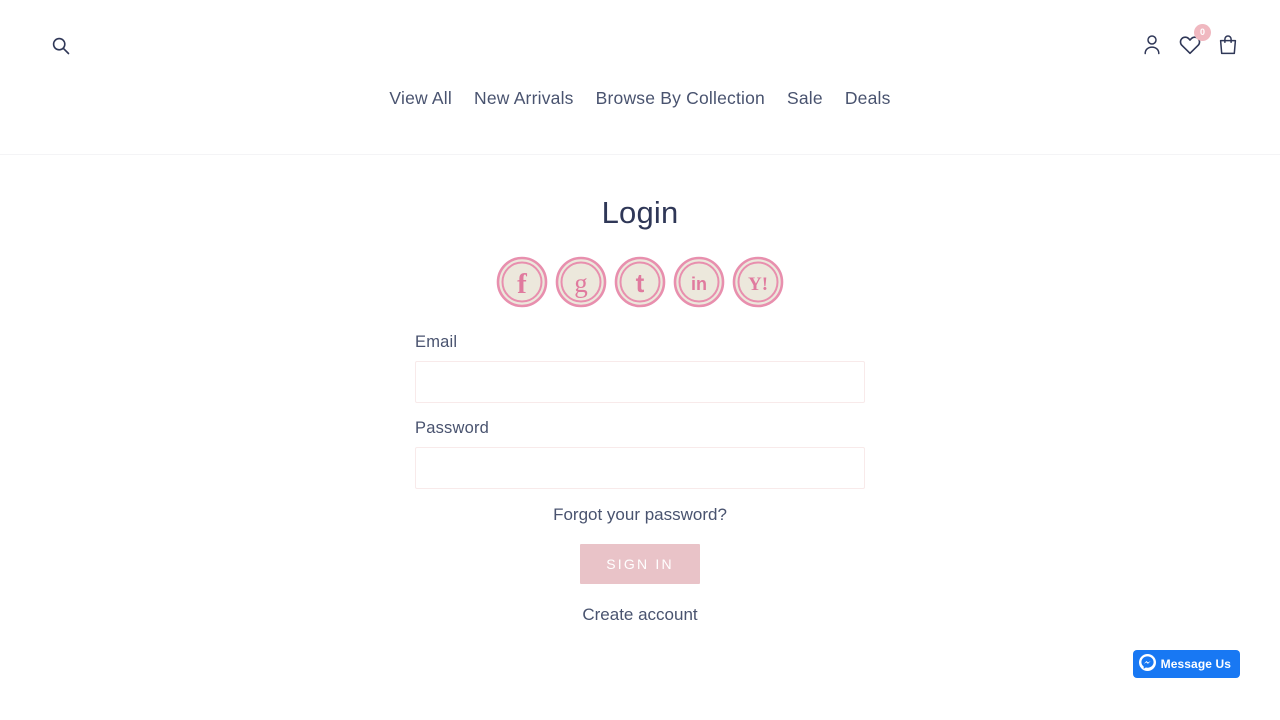 This screenshot has height=720, width=1280. I want to click on search-button, so click(61, 47).